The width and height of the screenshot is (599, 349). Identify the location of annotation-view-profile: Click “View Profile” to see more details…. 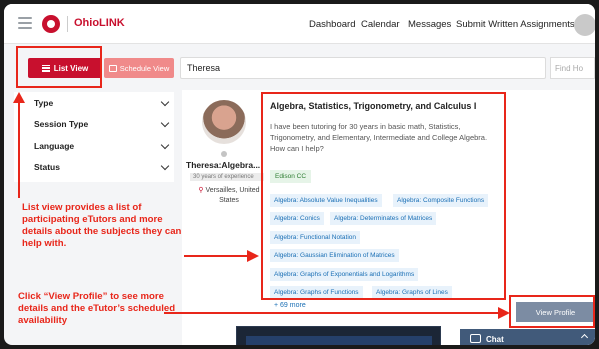
(97, 308).